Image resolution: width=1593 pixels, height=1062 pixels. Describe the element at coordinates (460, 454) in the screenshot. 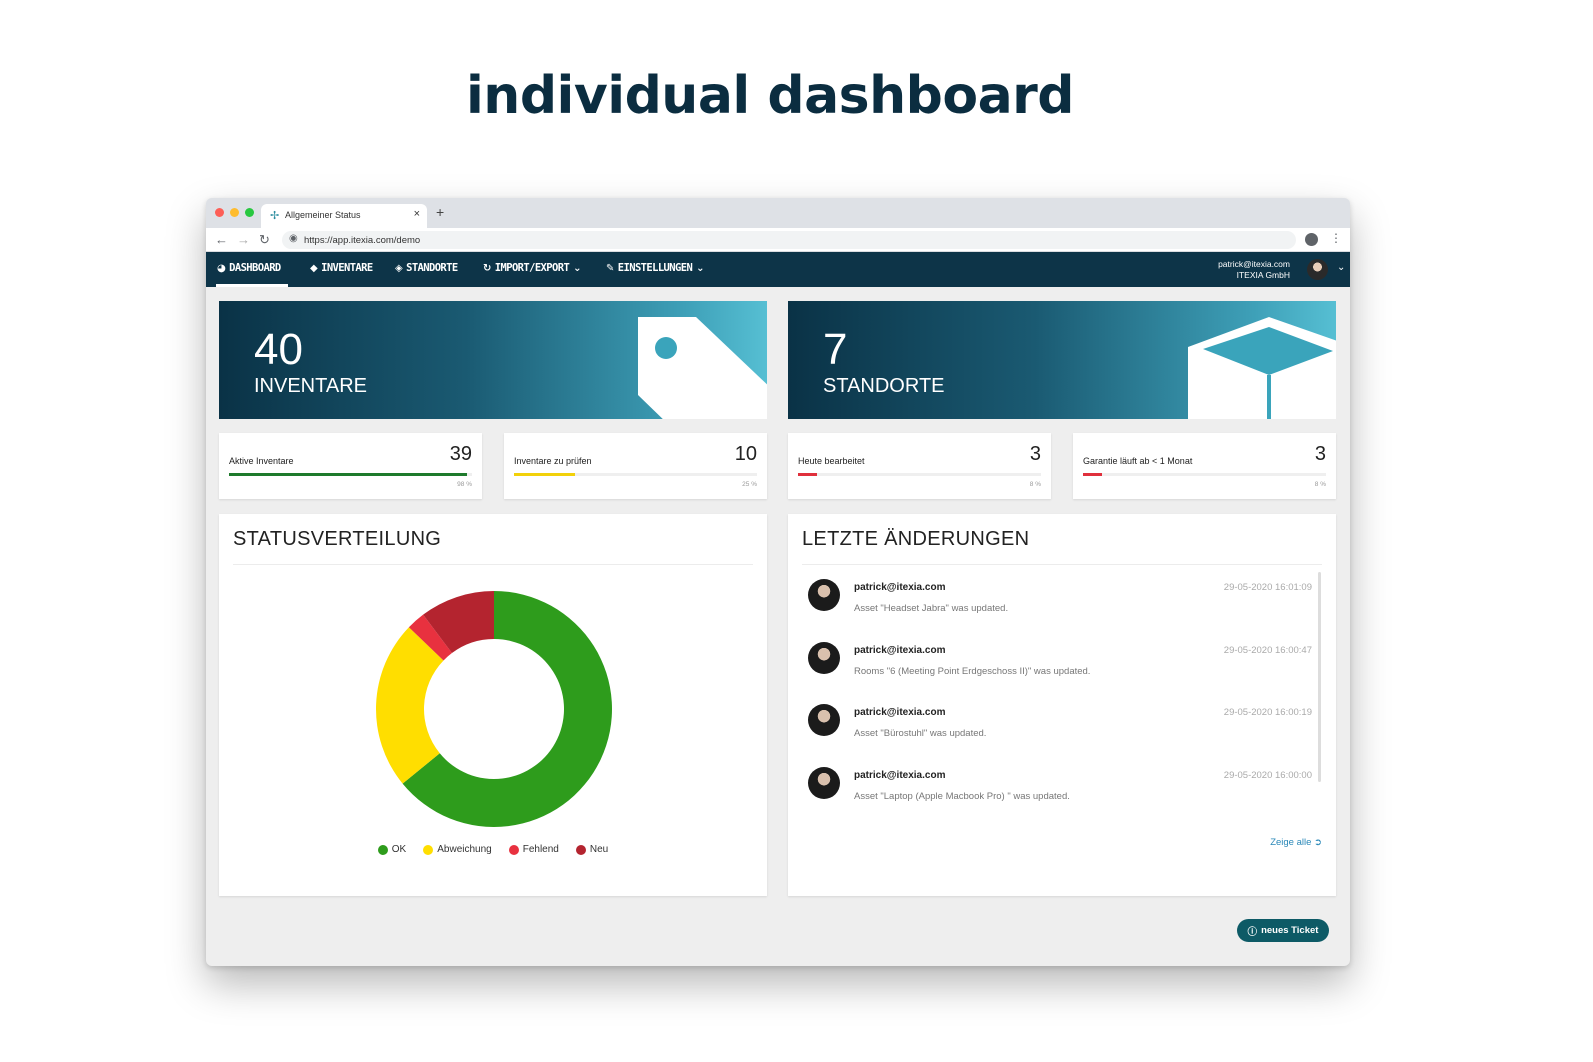

I see `stat-value: 39` at that location.